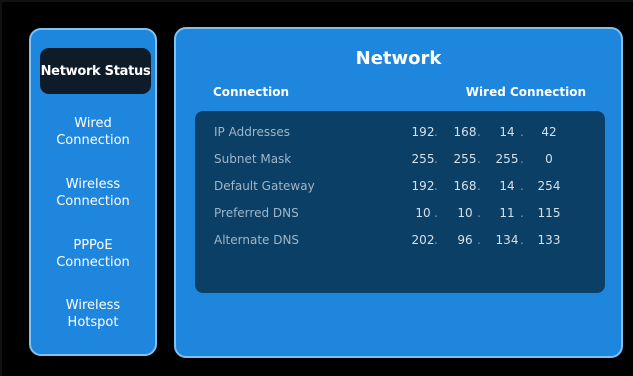 The width and height of the screenshot is (633, 376). What do you see at coordinates (400, 186) in the screenshot?
I see `info-row-default-gateway: Default Gateway 192 . 168 . 14 . 254` at bounding box center [400, 186].